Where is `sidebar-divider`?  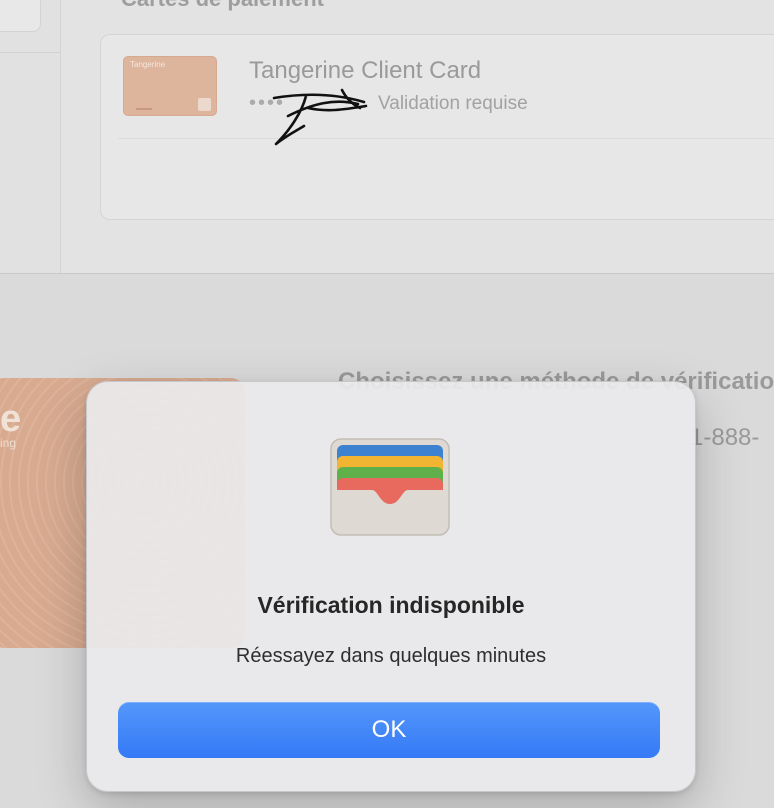 sidebar-divider is located at coordinates (30, 52).